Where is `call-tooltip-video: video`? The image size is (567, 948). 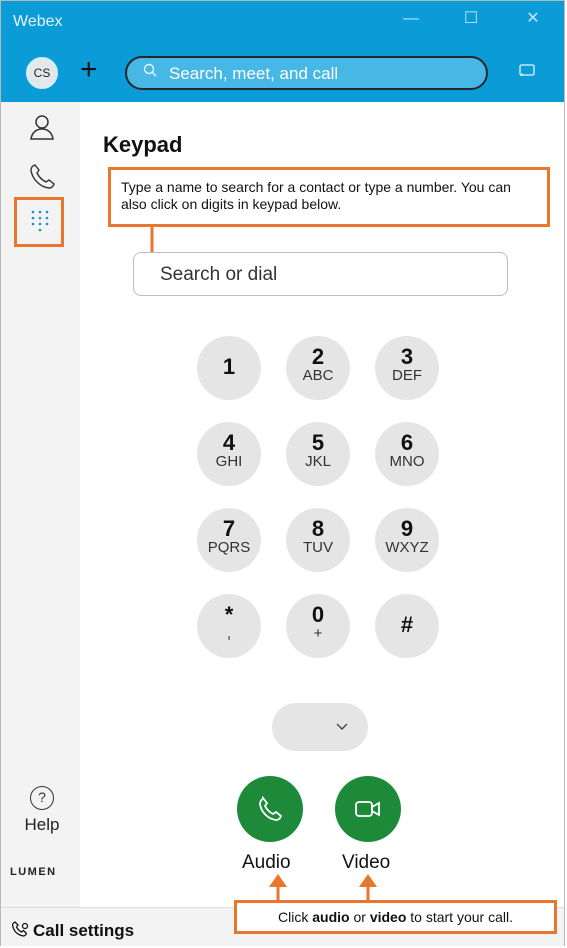
call-tooltip-video: video is located at coordinates (388, 917).